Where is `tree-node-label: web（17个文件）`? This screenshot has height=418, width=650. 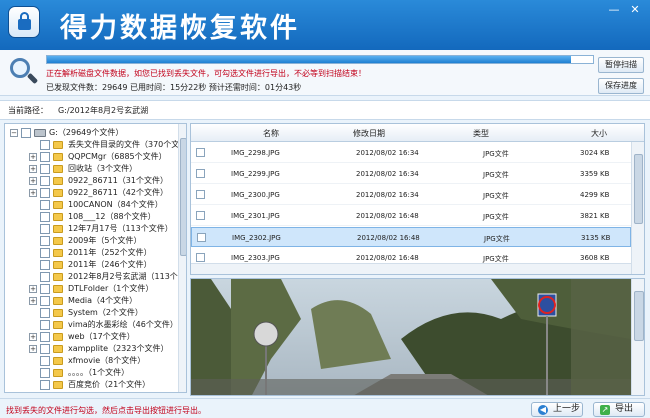
tree-node-label: web（17个文件） is located at coordinates (101, 336).